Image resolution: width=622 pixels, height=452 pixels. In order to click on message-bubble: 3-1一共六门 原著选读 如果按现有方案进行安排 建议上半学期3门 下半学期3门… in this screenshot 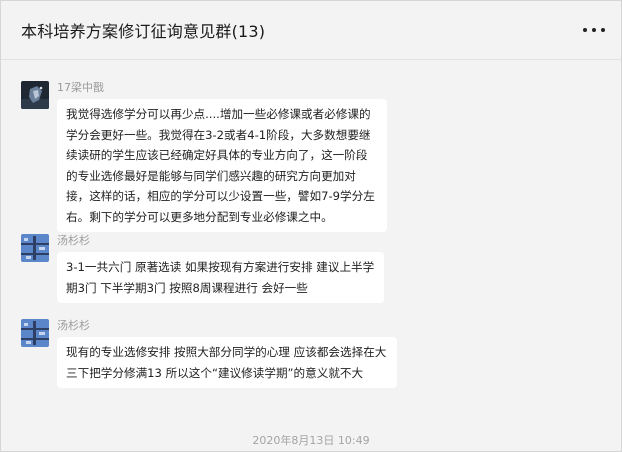, I will do `click(220, 277)`.